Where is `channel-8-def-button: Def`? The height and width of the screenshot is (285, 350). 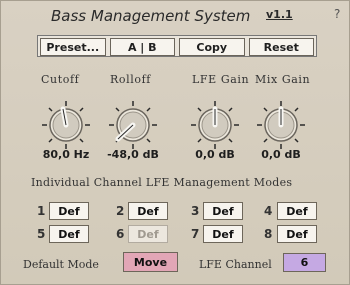
channel-8-def-button: Def is located at coordinates (297, 234).